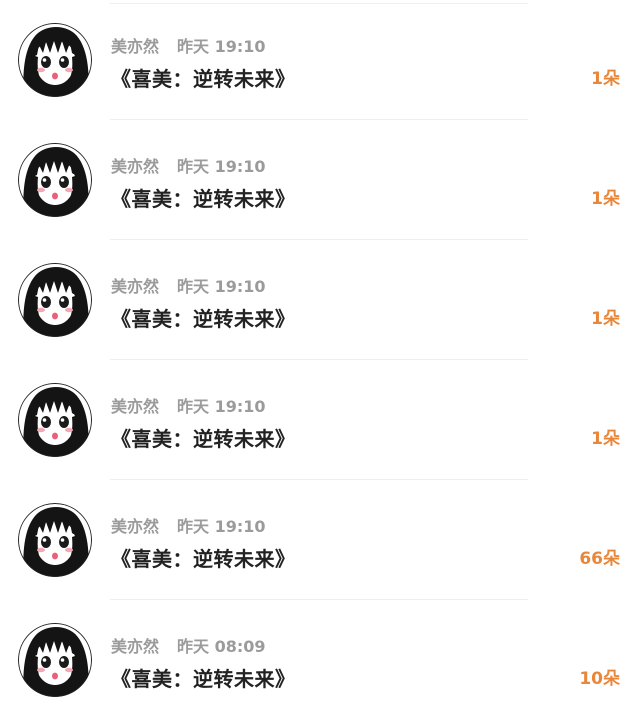 Image resolution: width=640 pixels, height=720 pixels. I want to click on gift-amount: 66朵, so click(599, 559).